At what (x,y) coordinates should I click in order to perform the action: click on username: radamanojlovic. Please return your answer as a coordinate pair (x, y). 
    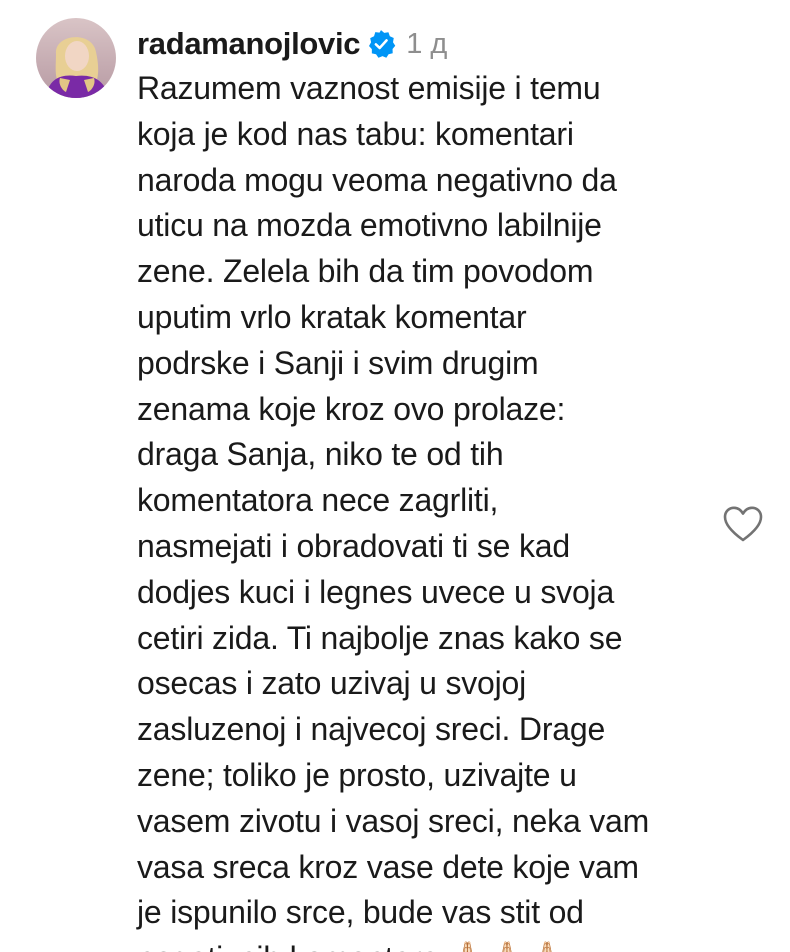
    Looking at the image, I should click on (249, 44).